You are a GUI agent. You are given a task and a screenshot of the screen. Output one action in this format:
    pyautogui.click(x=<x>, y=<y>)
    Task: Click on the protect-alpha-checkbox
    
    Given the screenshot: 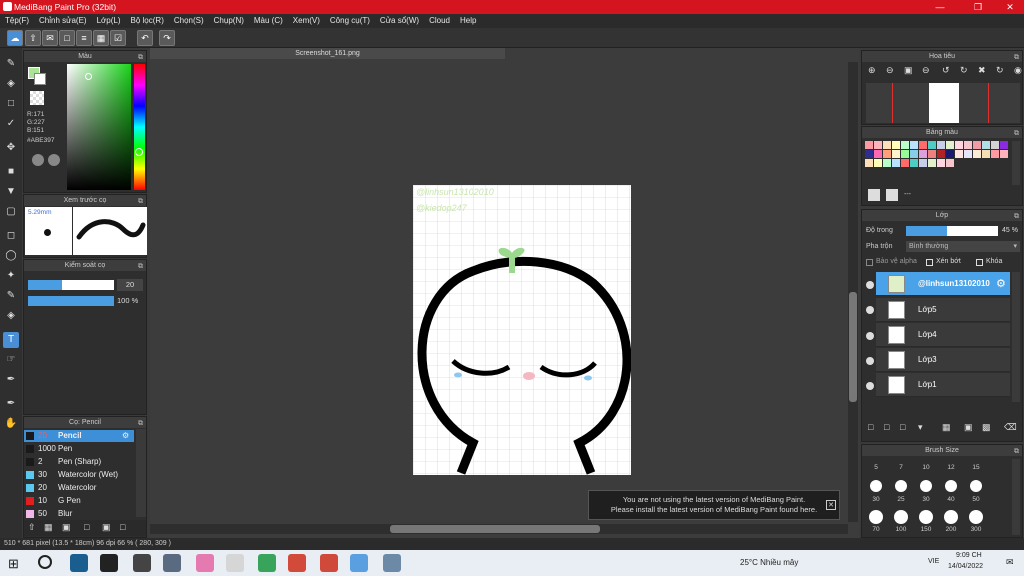 What is the action you would take?
    pyautogui.click(x=869, y=262)
    